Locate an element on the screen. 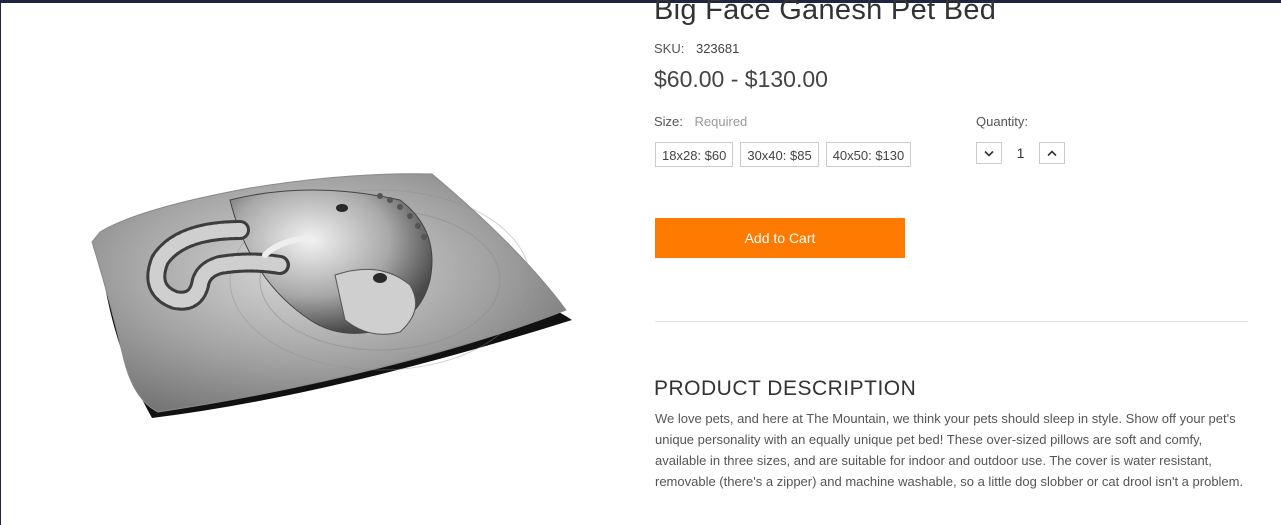 The width and height of the screenshot is (1281, 525). quantity-stepper: 1 is located at coordinates (1020, 153).